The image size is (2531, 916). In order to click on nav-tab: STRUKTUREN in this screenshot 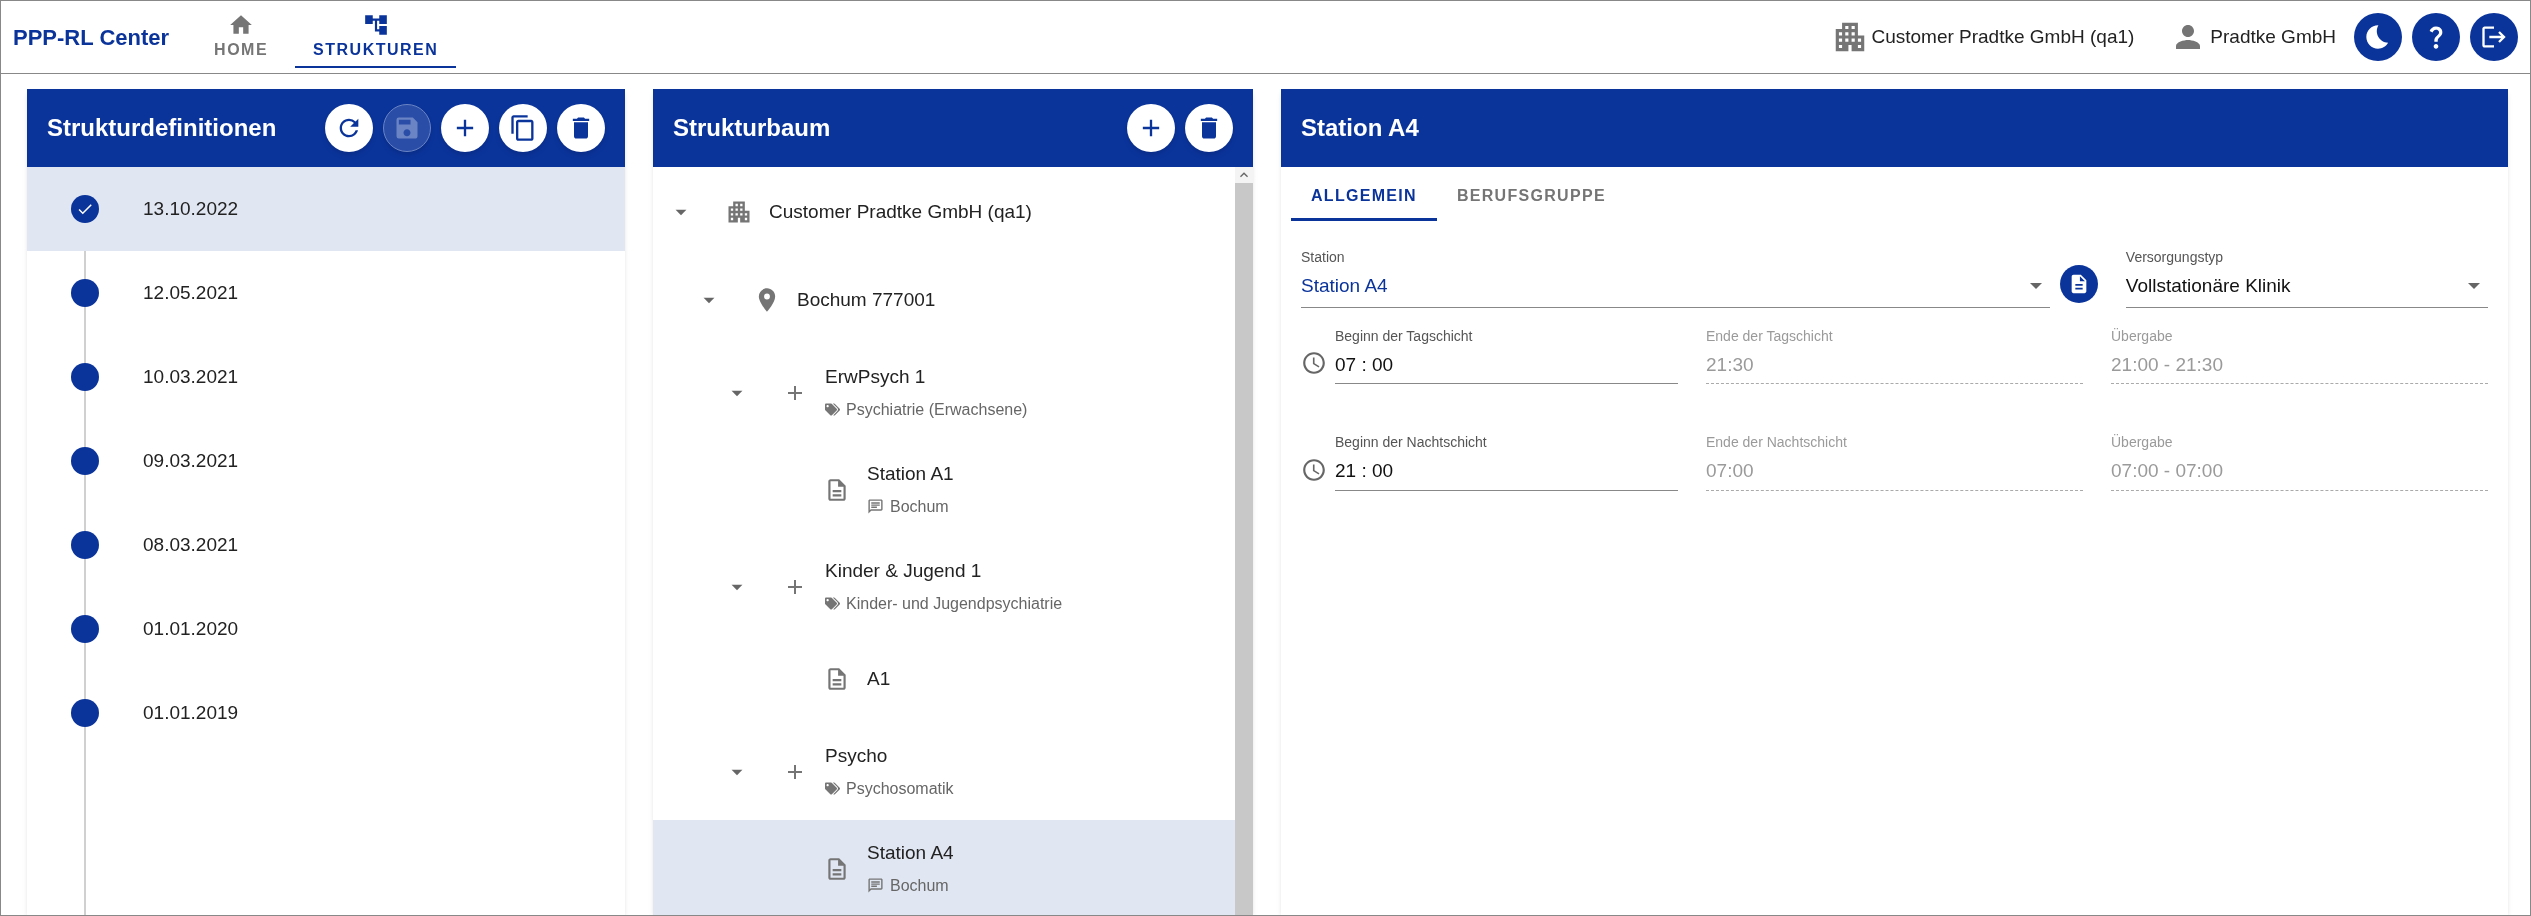, I will do `click(376, 37)`.